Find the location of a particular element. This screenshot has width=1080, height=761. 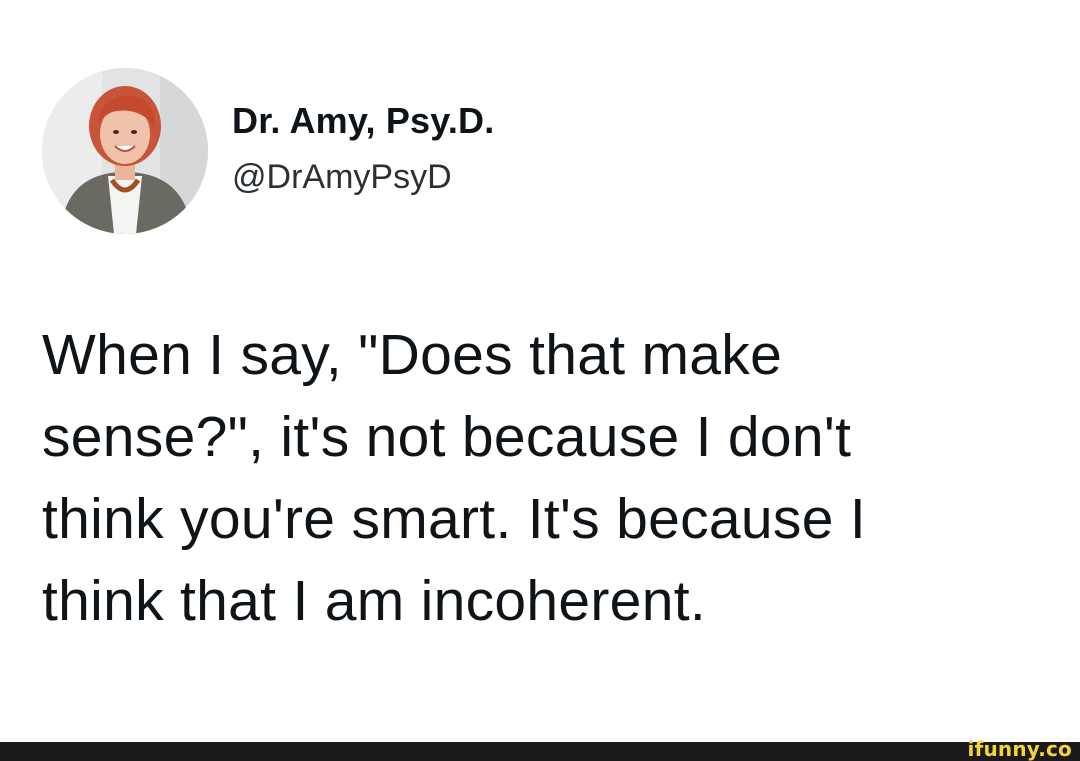

ifunny-watermark: ifunny.co is located at coordinates (1019, 749).